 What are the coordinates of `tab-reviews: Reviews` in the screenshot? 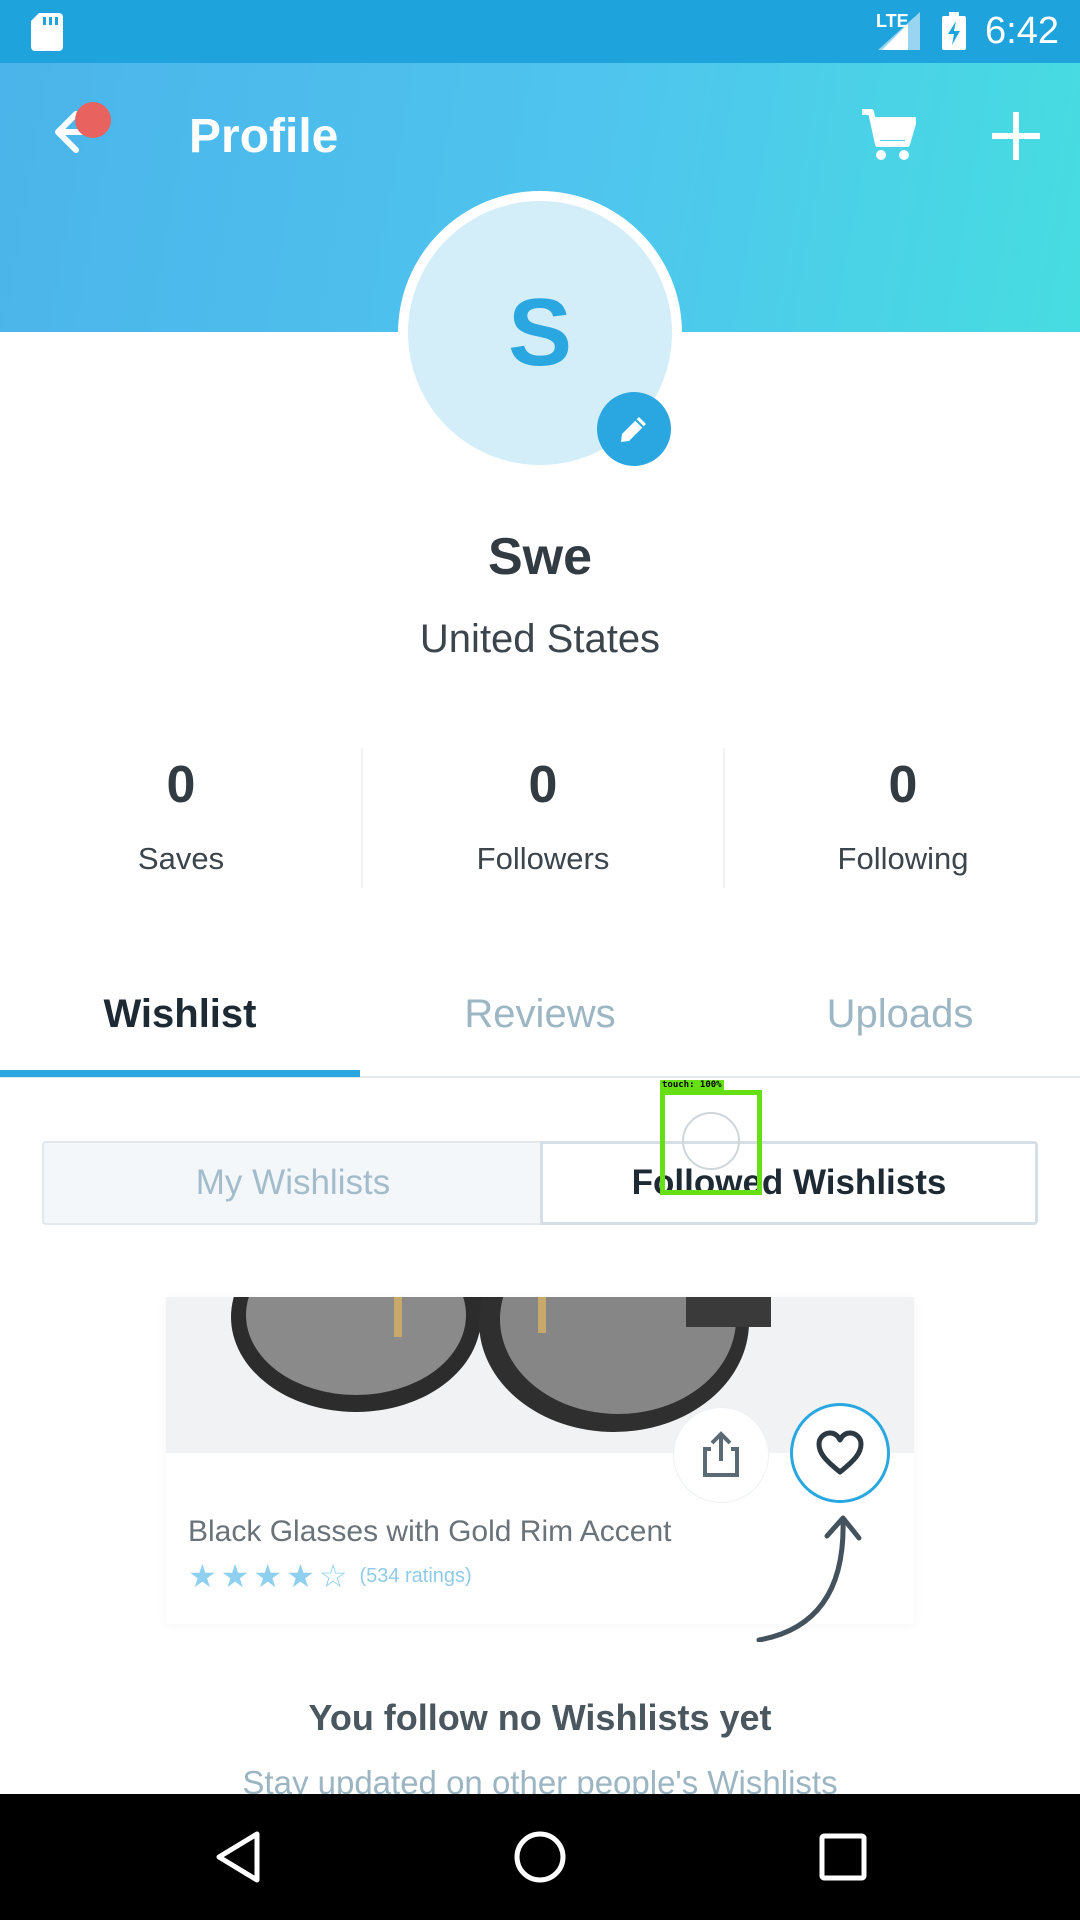 It's located at (540, 1014).